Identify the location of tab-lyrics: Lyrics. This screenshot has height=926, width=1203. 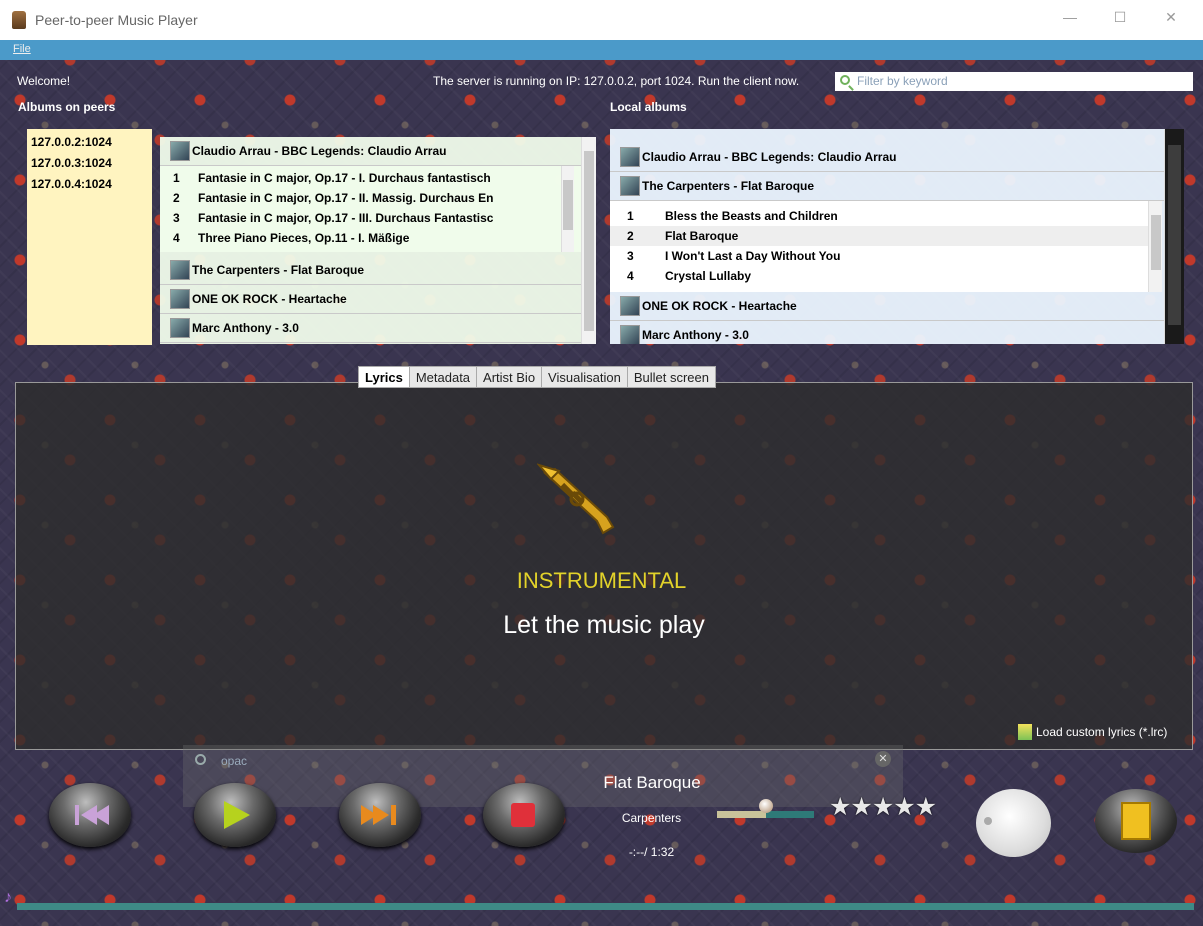
(384, 377).